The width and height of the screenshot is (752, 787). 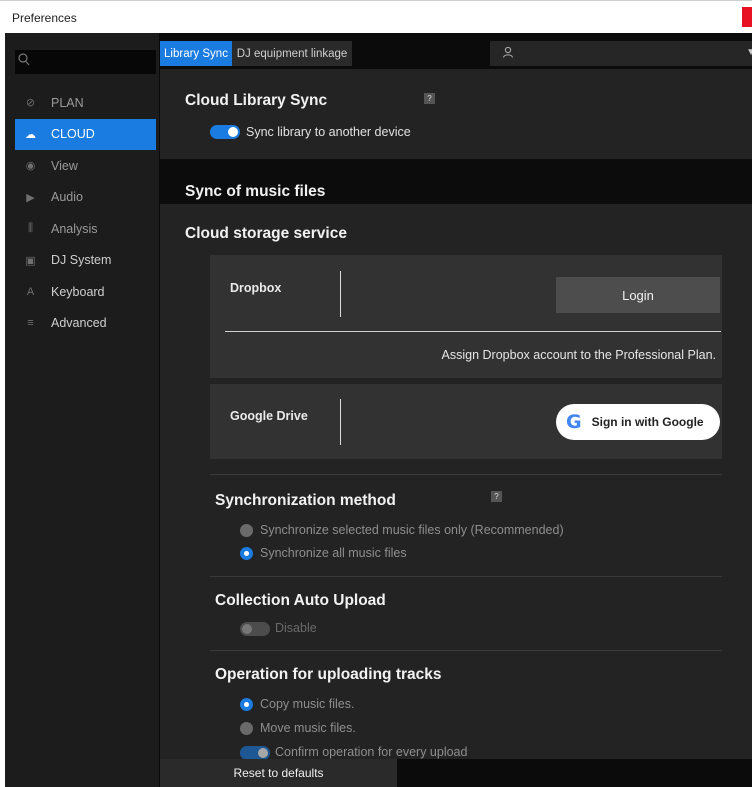 I want to click on sidebar-item-label: PLAN, so click(x=67, y=102).